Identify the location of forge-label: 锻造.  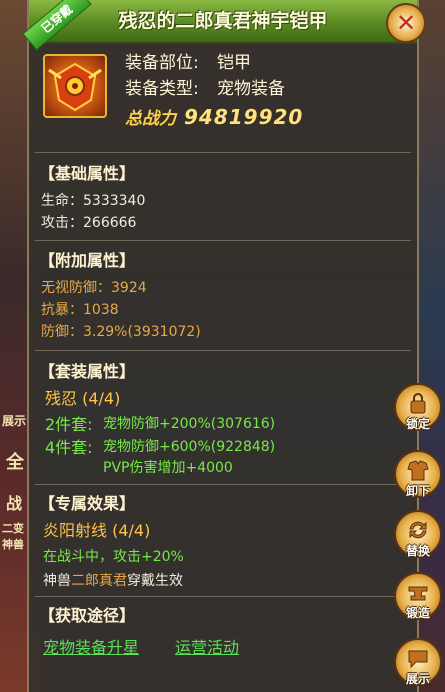
(417, 613).